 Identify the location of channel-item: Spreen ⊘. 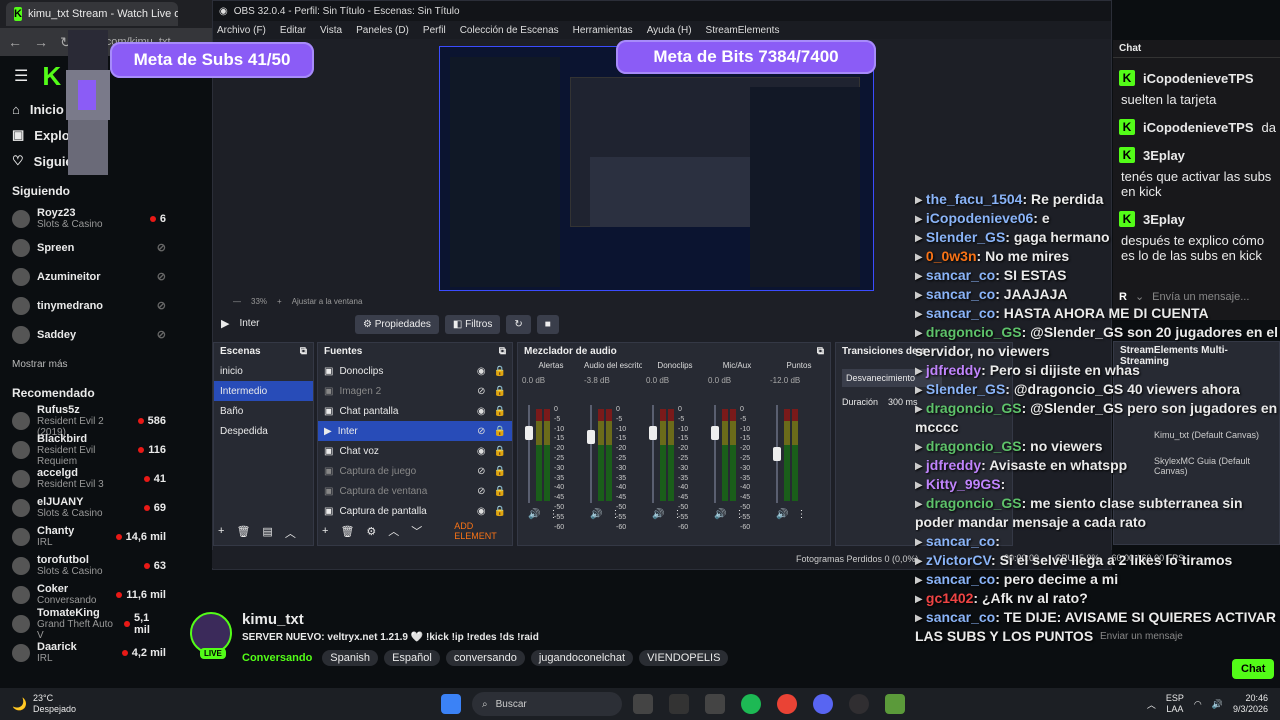
(89, 247).